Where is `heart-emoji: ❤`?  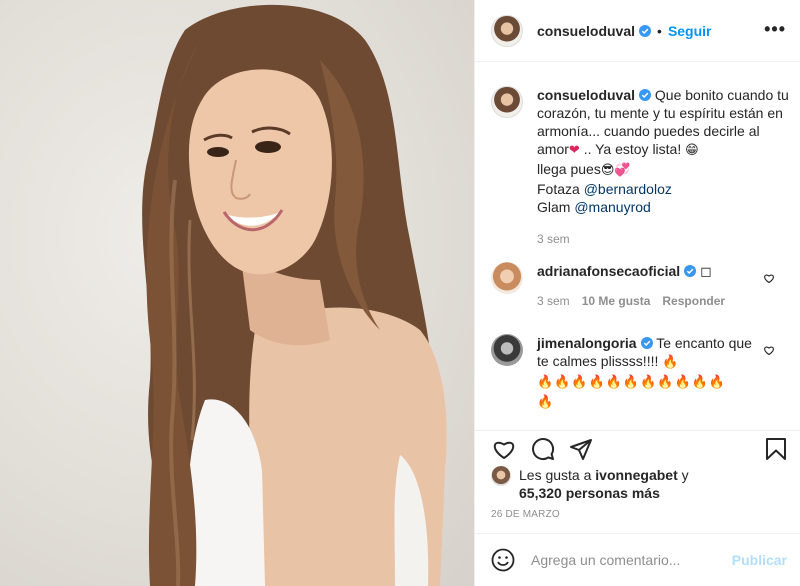
heart-emoji: ❤ is located at coordinates (574, 150).